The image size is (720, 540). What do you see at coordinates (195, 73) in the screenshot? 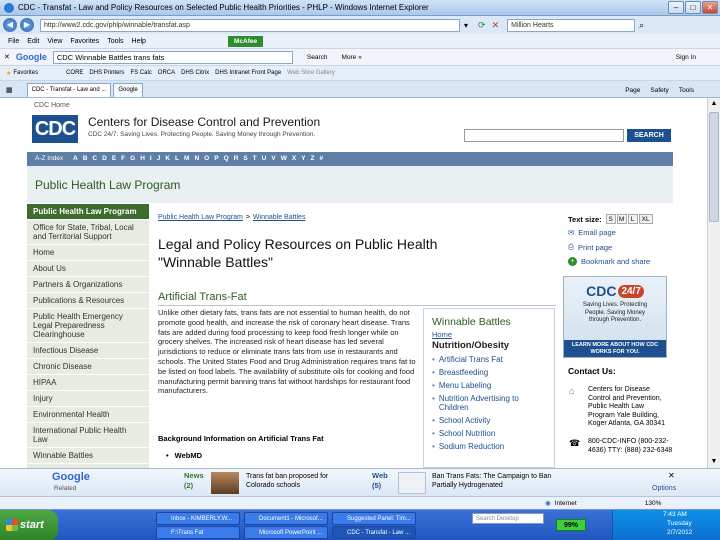
I see `fav-link-dhs-citrix: DHS Citrix` at bounding box center [195, 73].